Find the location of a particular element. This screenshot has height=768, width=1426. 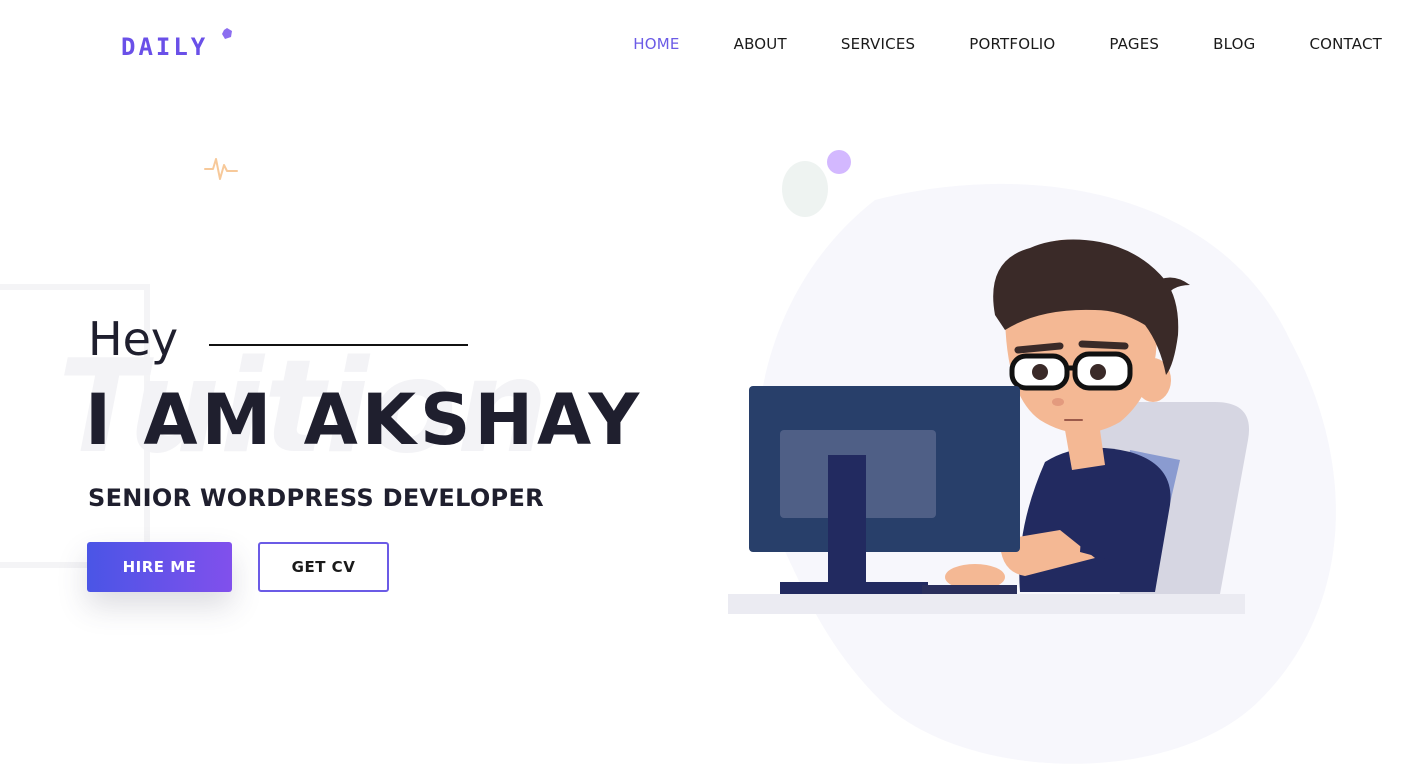

eye-right is located at coordinates (1098, 372).